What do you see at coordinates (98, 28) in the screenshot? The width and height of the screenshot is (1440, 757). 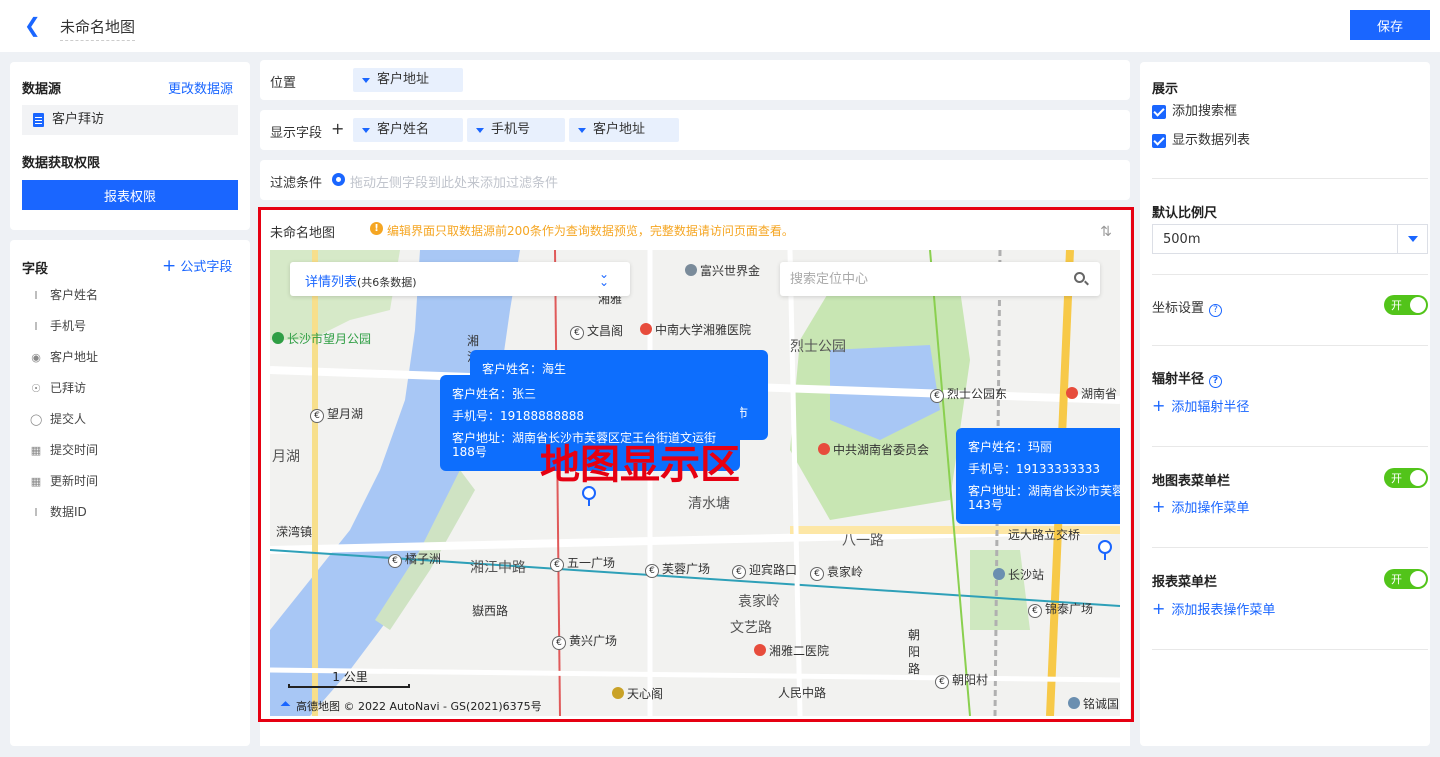 I see `map-title-editable: 未命名地图` at bounding box center [98, 28].